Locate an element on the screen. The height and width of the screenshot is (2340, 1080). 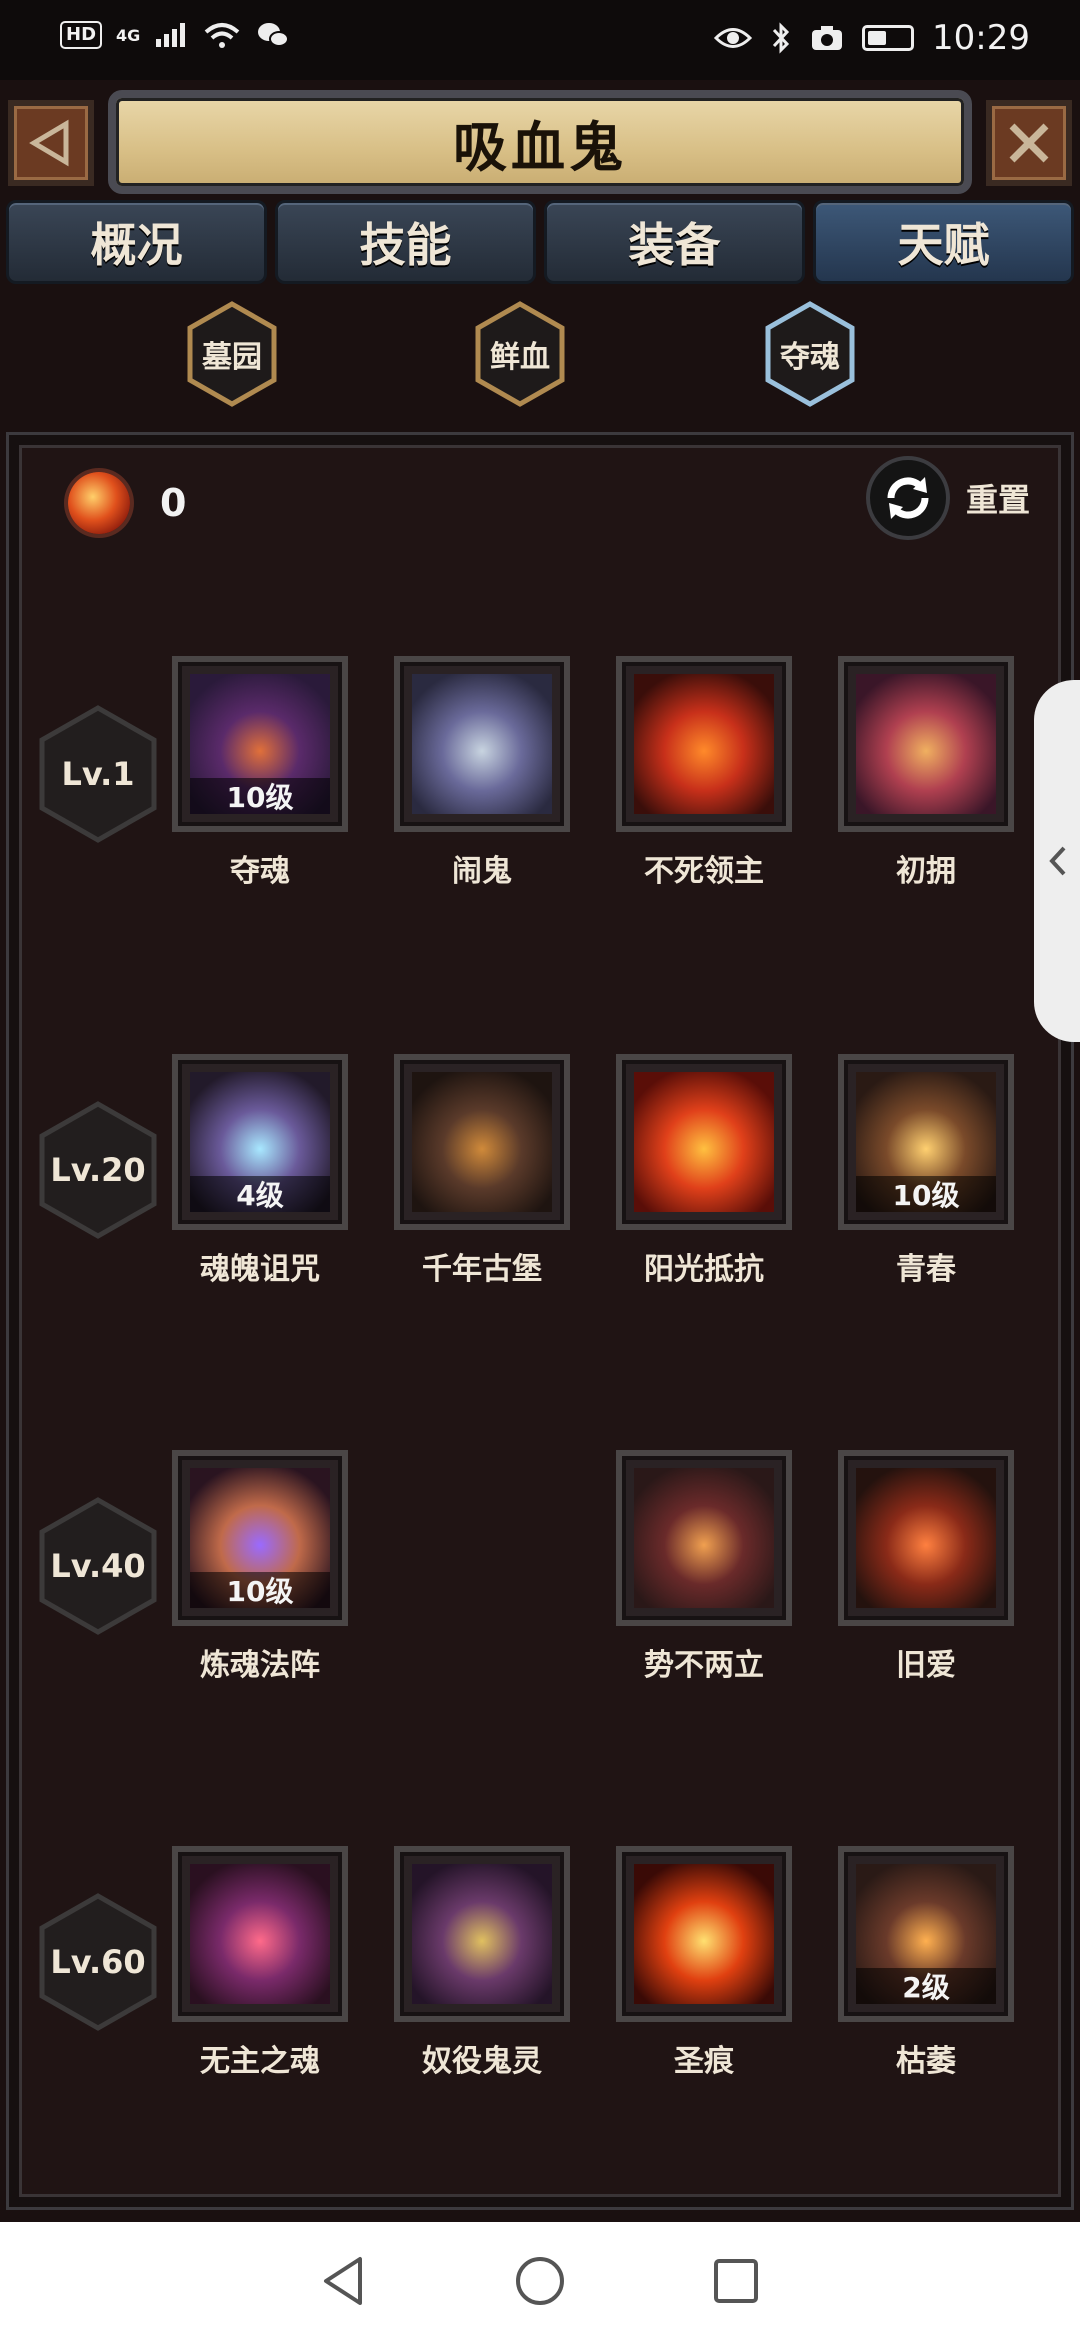
talent-icon-frame: 2级 is located at coordinates (926, 1934).